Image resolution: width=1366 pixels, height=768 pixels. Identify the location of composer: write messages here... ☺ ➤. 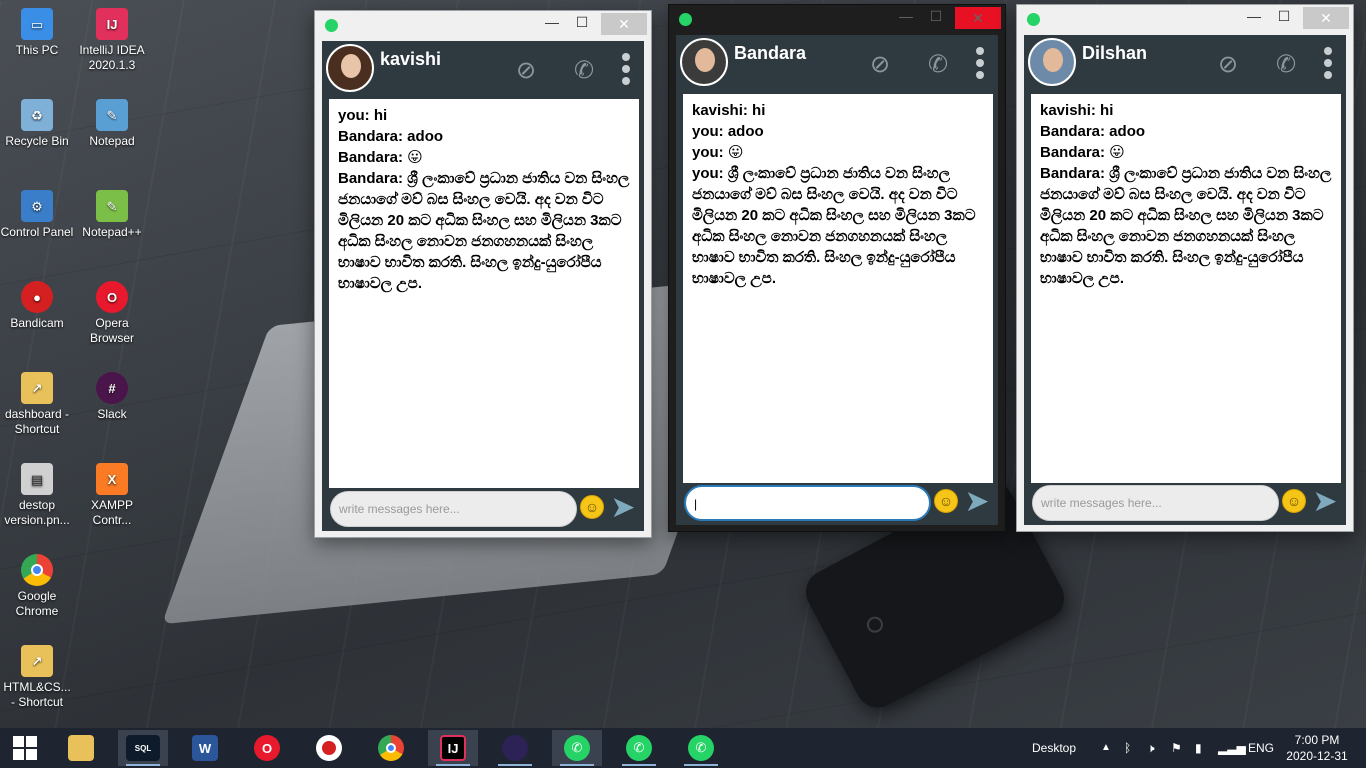
(1187, 503).